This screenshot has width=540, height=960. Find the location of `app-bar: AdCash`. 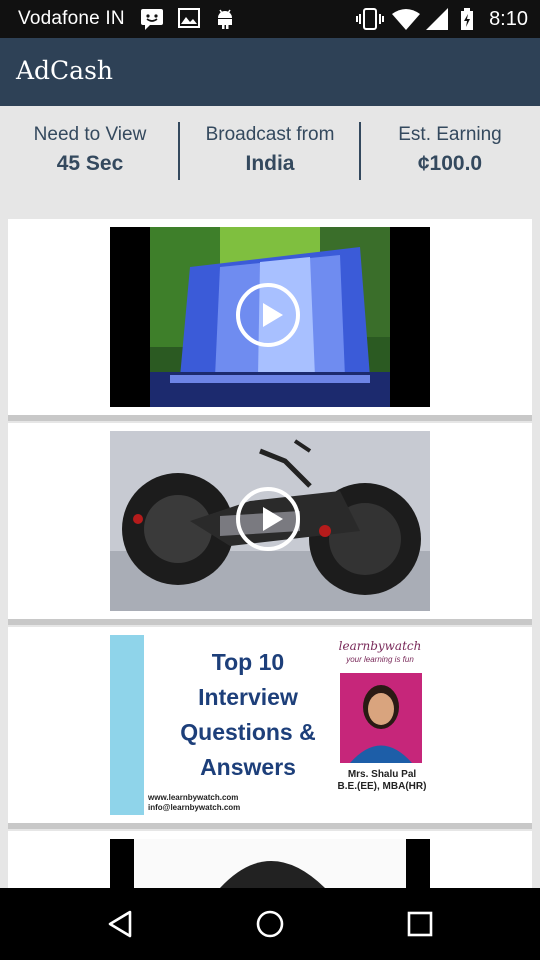

app-bar: AdCash is located at coordinates (270, 72).